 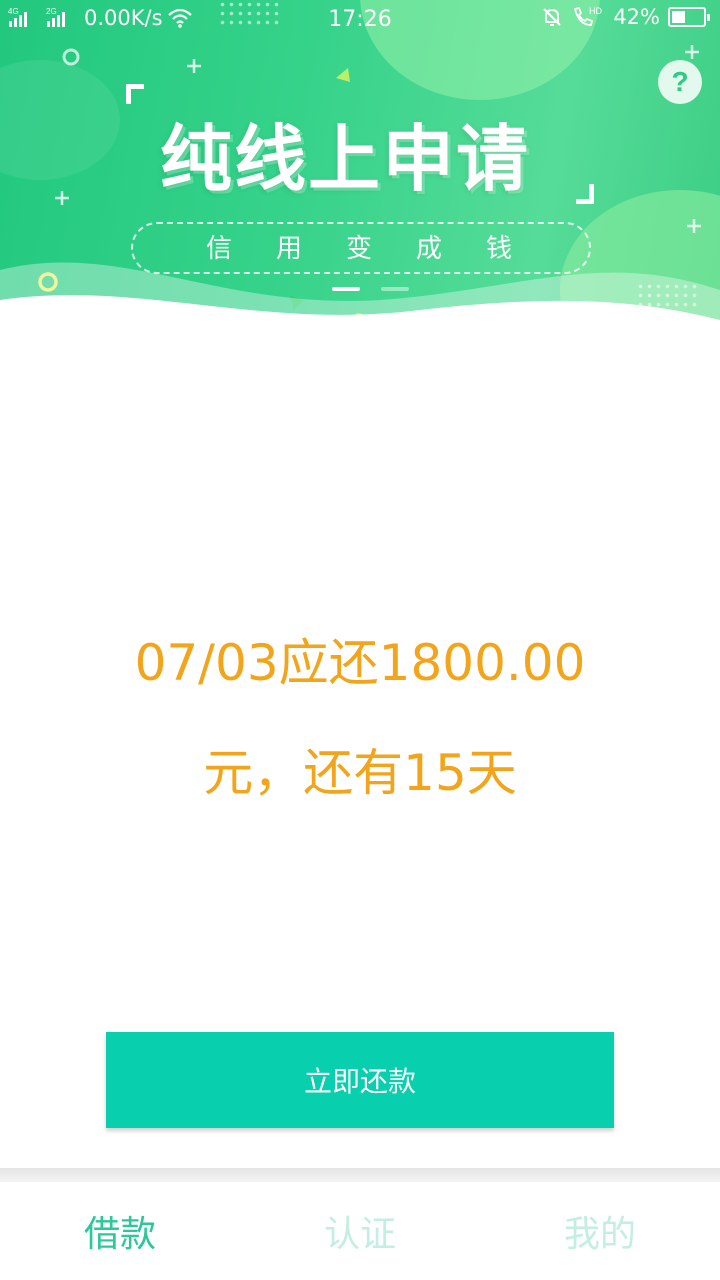 I want to click on carousel-indicator-active, so click(x=346, y=289).